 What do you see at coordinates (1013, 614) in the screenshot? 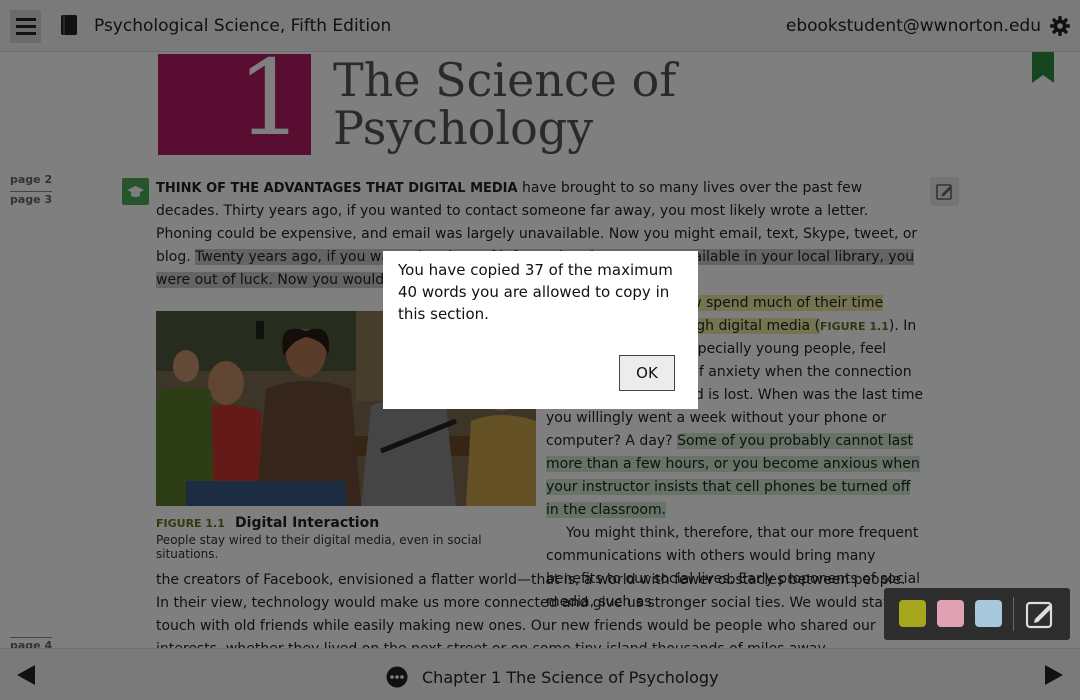
I see `palette-divider` at bounding box center [1013, 614].